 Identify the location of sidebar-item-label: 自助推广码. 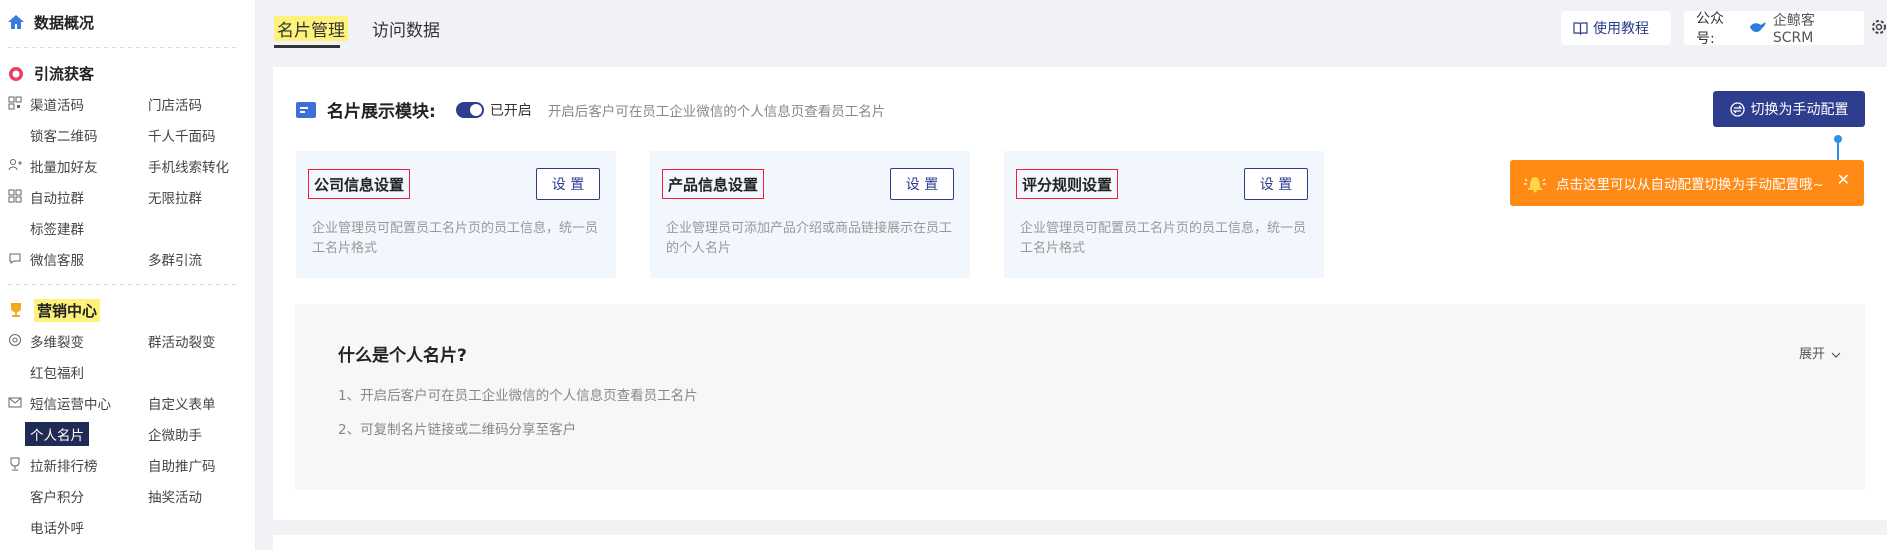
(182, 466).